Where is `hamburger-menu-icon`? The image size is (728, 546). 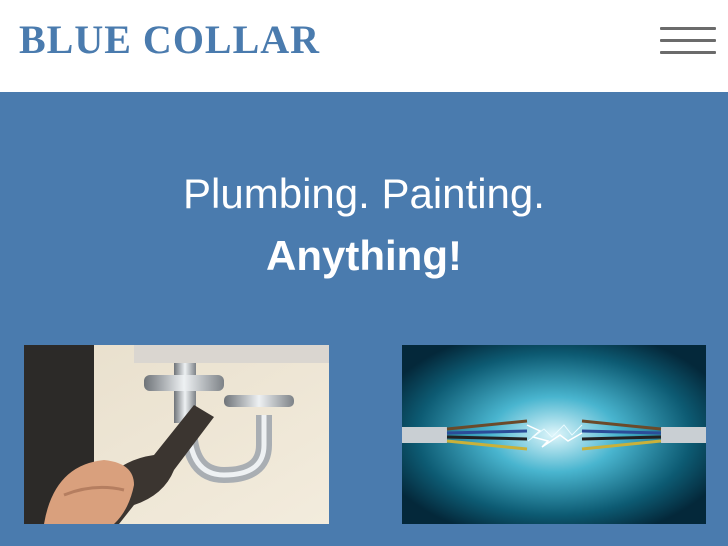 hamburger-menu-icon is located at coordinates (688, 41).